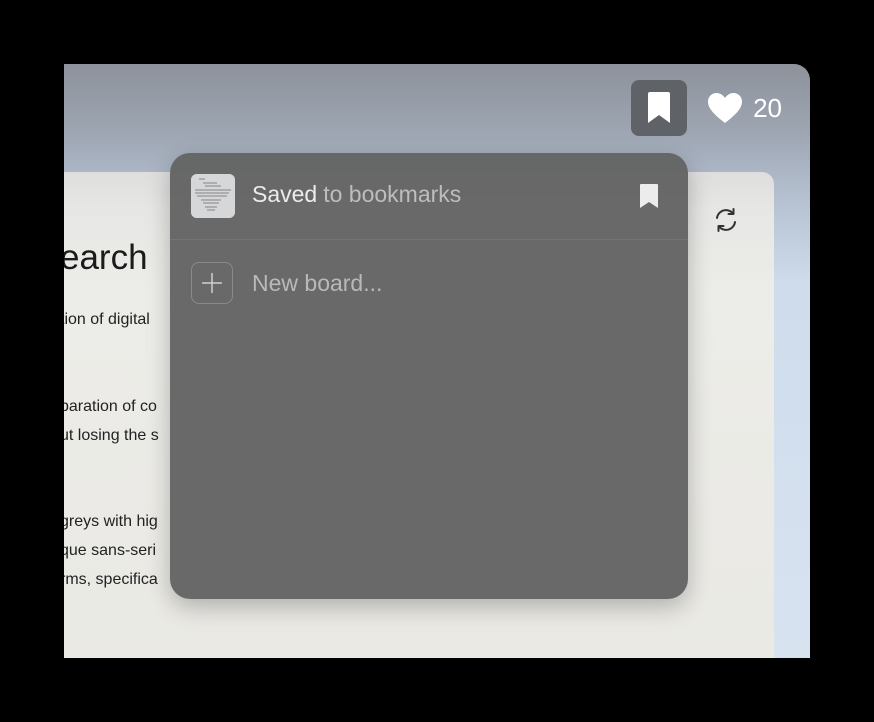 The width and height of the screenshot is (874, 722). I want to click on bookmark-button, so click(659, 108).